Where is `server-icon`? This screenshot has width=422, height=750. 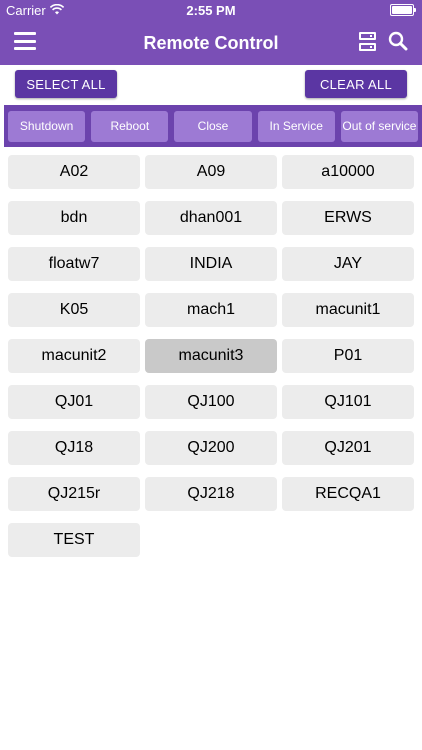
server-icon is located at coordinates (367, 41).